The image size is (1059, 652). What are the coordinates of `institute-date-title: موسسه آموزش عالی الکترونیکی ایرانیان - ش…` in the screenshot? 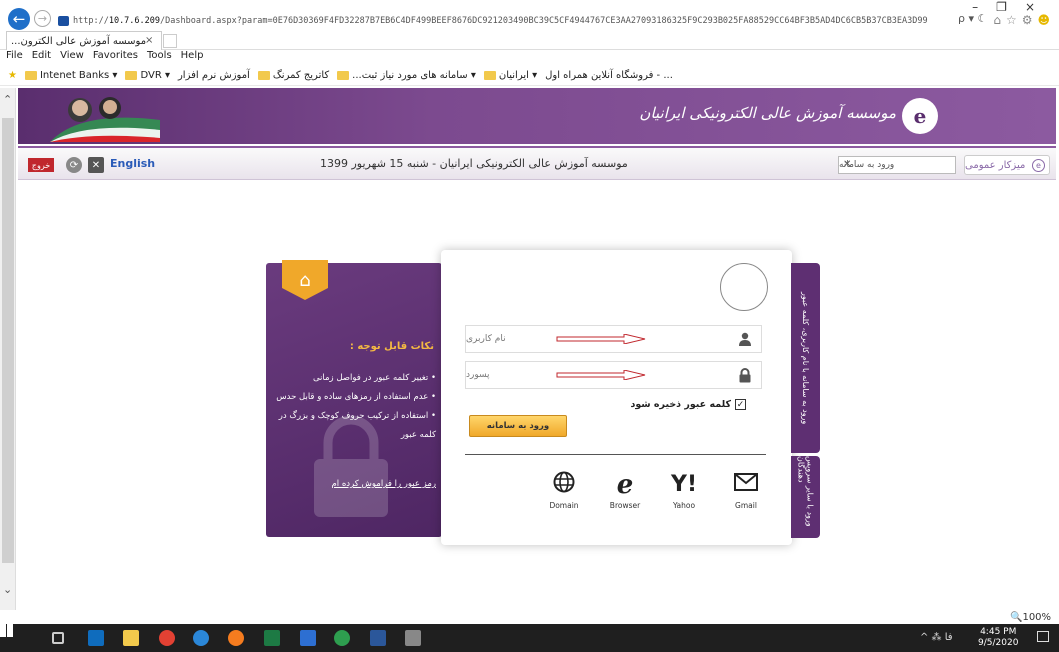 It's located at (474, 163).